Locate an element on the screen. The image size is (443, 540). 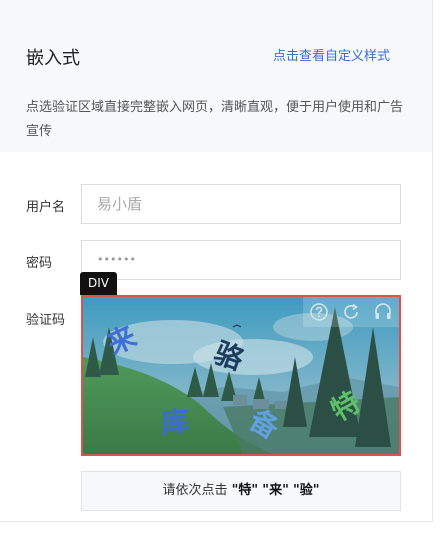
instruction-target: "特" is located at coordinates (245, 490).